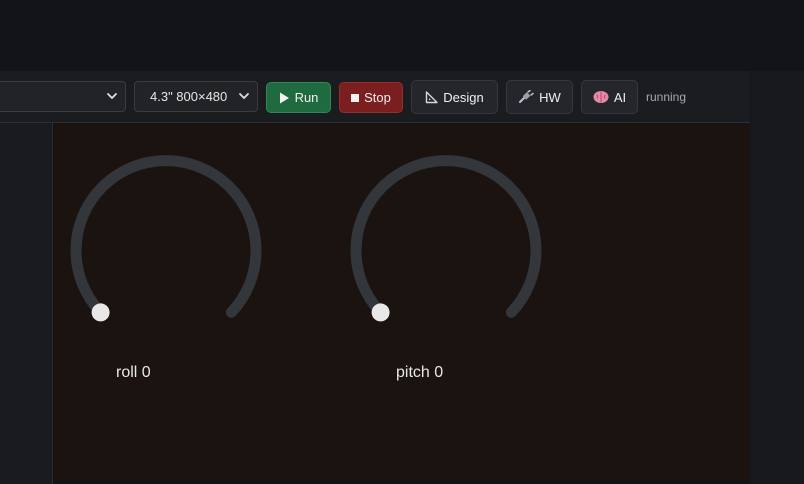 The image size is (804, 484). What do you see at coordinates (402, 35) in the screenshot?
I see `top-band` at bounding box center [402, 35].